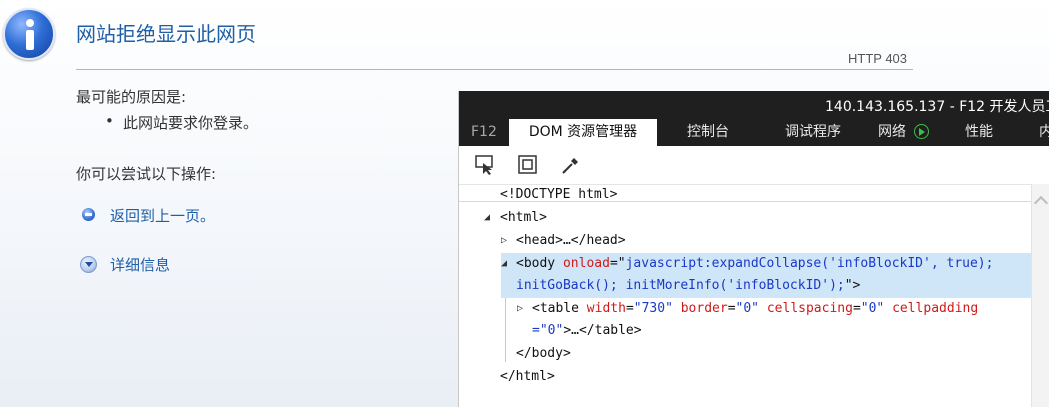 The height and width of the screenshot is (407, 1049). Describe the element at coordinates (485, 165) in the screenshot. I see `select-element-icon` at that location.